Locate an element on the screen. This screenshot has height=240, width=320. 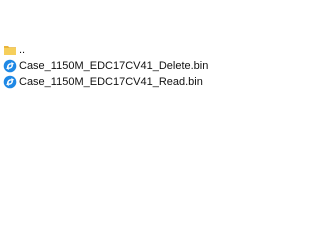
list-item-parent-folder: .. is located at coordinates (100, 50).